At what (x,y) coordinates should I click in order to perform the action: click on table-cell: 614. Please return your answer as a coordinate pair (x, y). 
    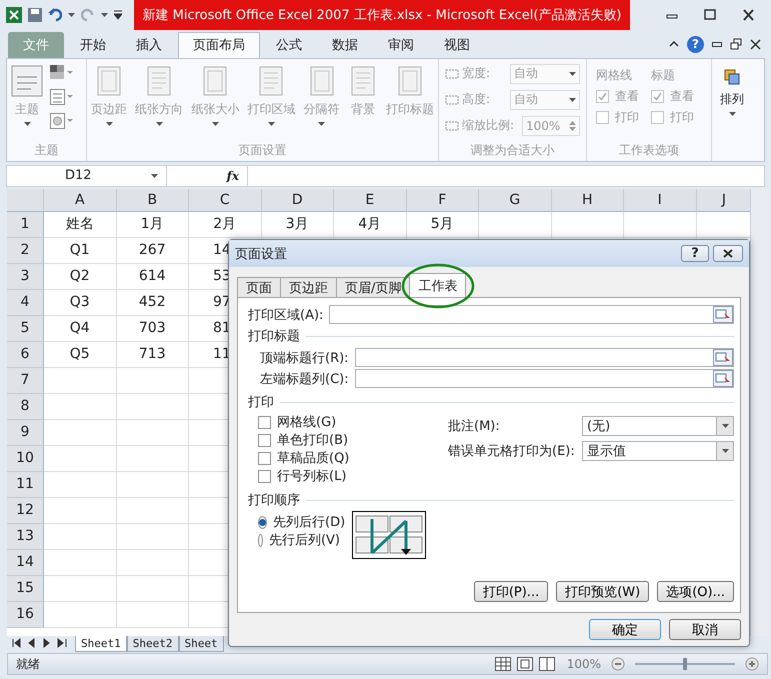
    Looking at the image, I should click on (152, 277).